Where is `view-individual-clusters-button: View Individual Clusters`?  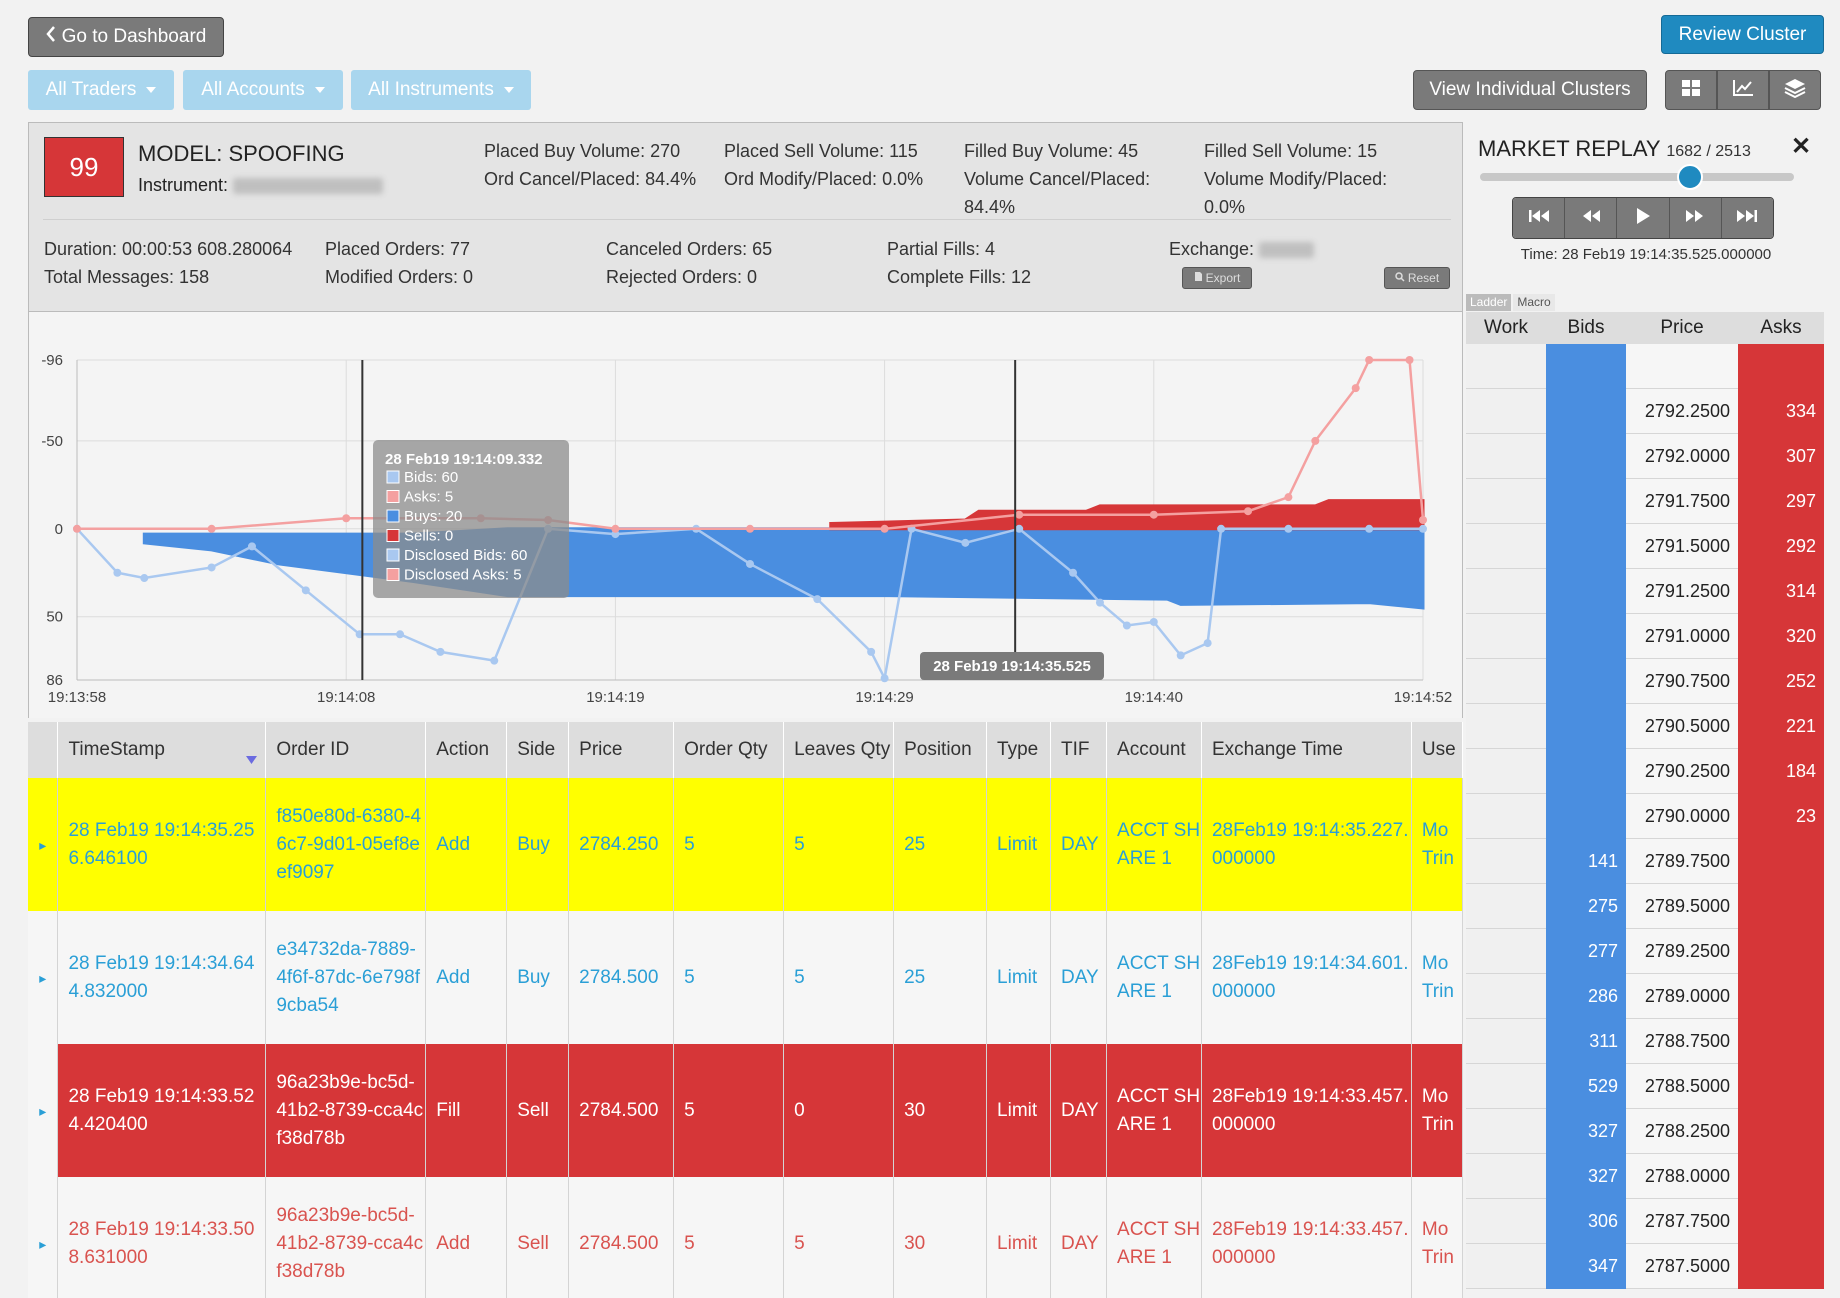
view-individual-clusters-button: View Individual Clusters is located at coordinates (1530, 90).